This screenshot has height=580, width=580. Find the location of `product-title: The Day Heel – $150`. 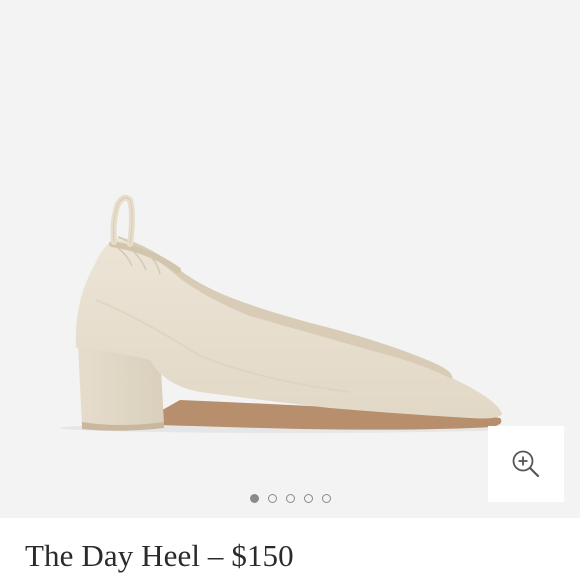

product-title: The Day Heel – $150 is located at coordinates (159, 555).